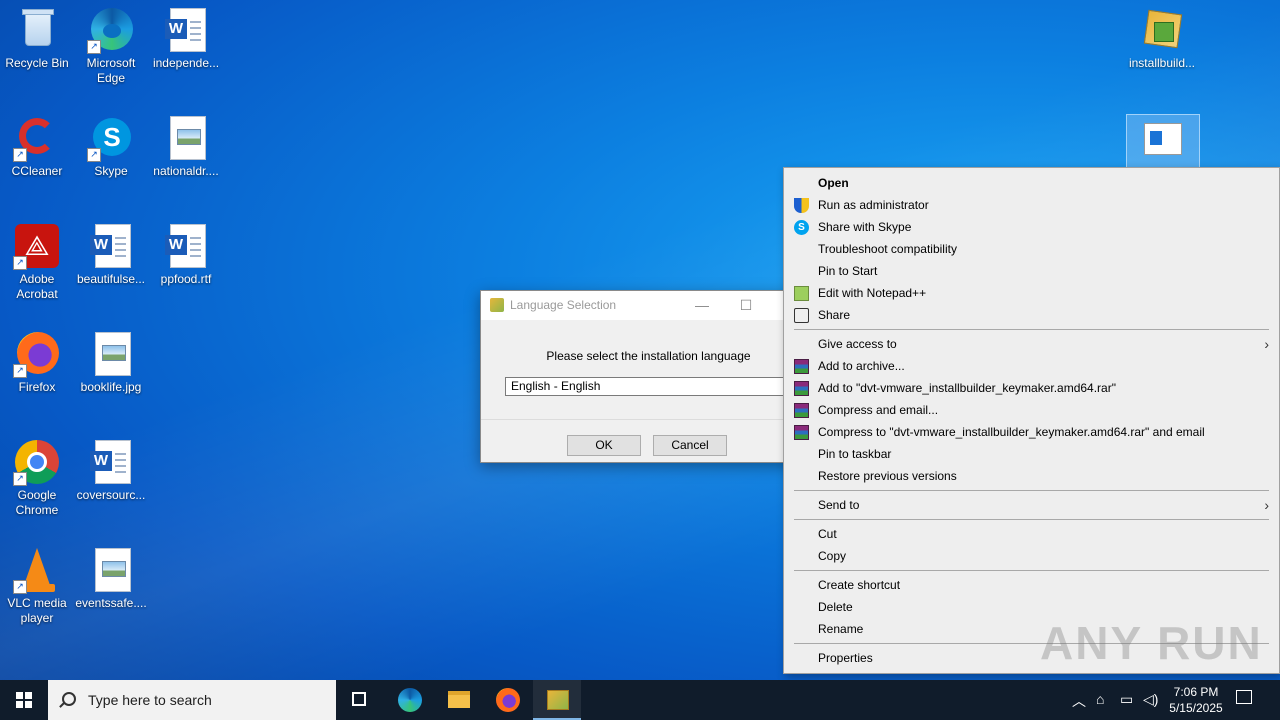 This screenshot has width=1280, height=720. I want to click on menu-item-send-to: Send to ›, so click(1031, 505).